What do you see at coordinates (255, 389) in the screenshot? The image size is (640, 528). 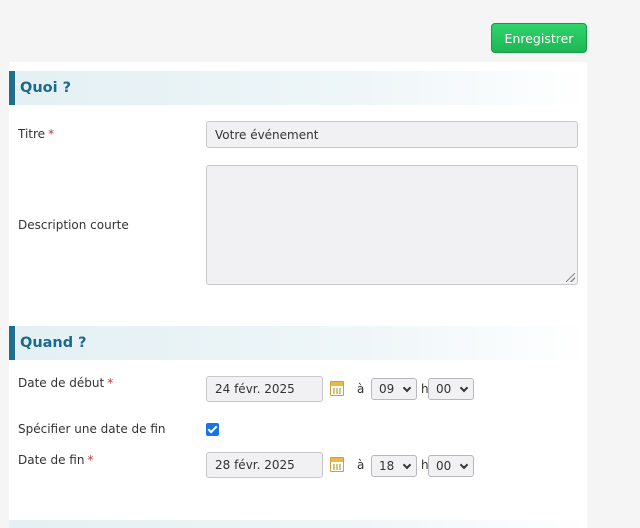 I see `start-date-value: 24 févr. 2025` at bounding box center [255, 389].